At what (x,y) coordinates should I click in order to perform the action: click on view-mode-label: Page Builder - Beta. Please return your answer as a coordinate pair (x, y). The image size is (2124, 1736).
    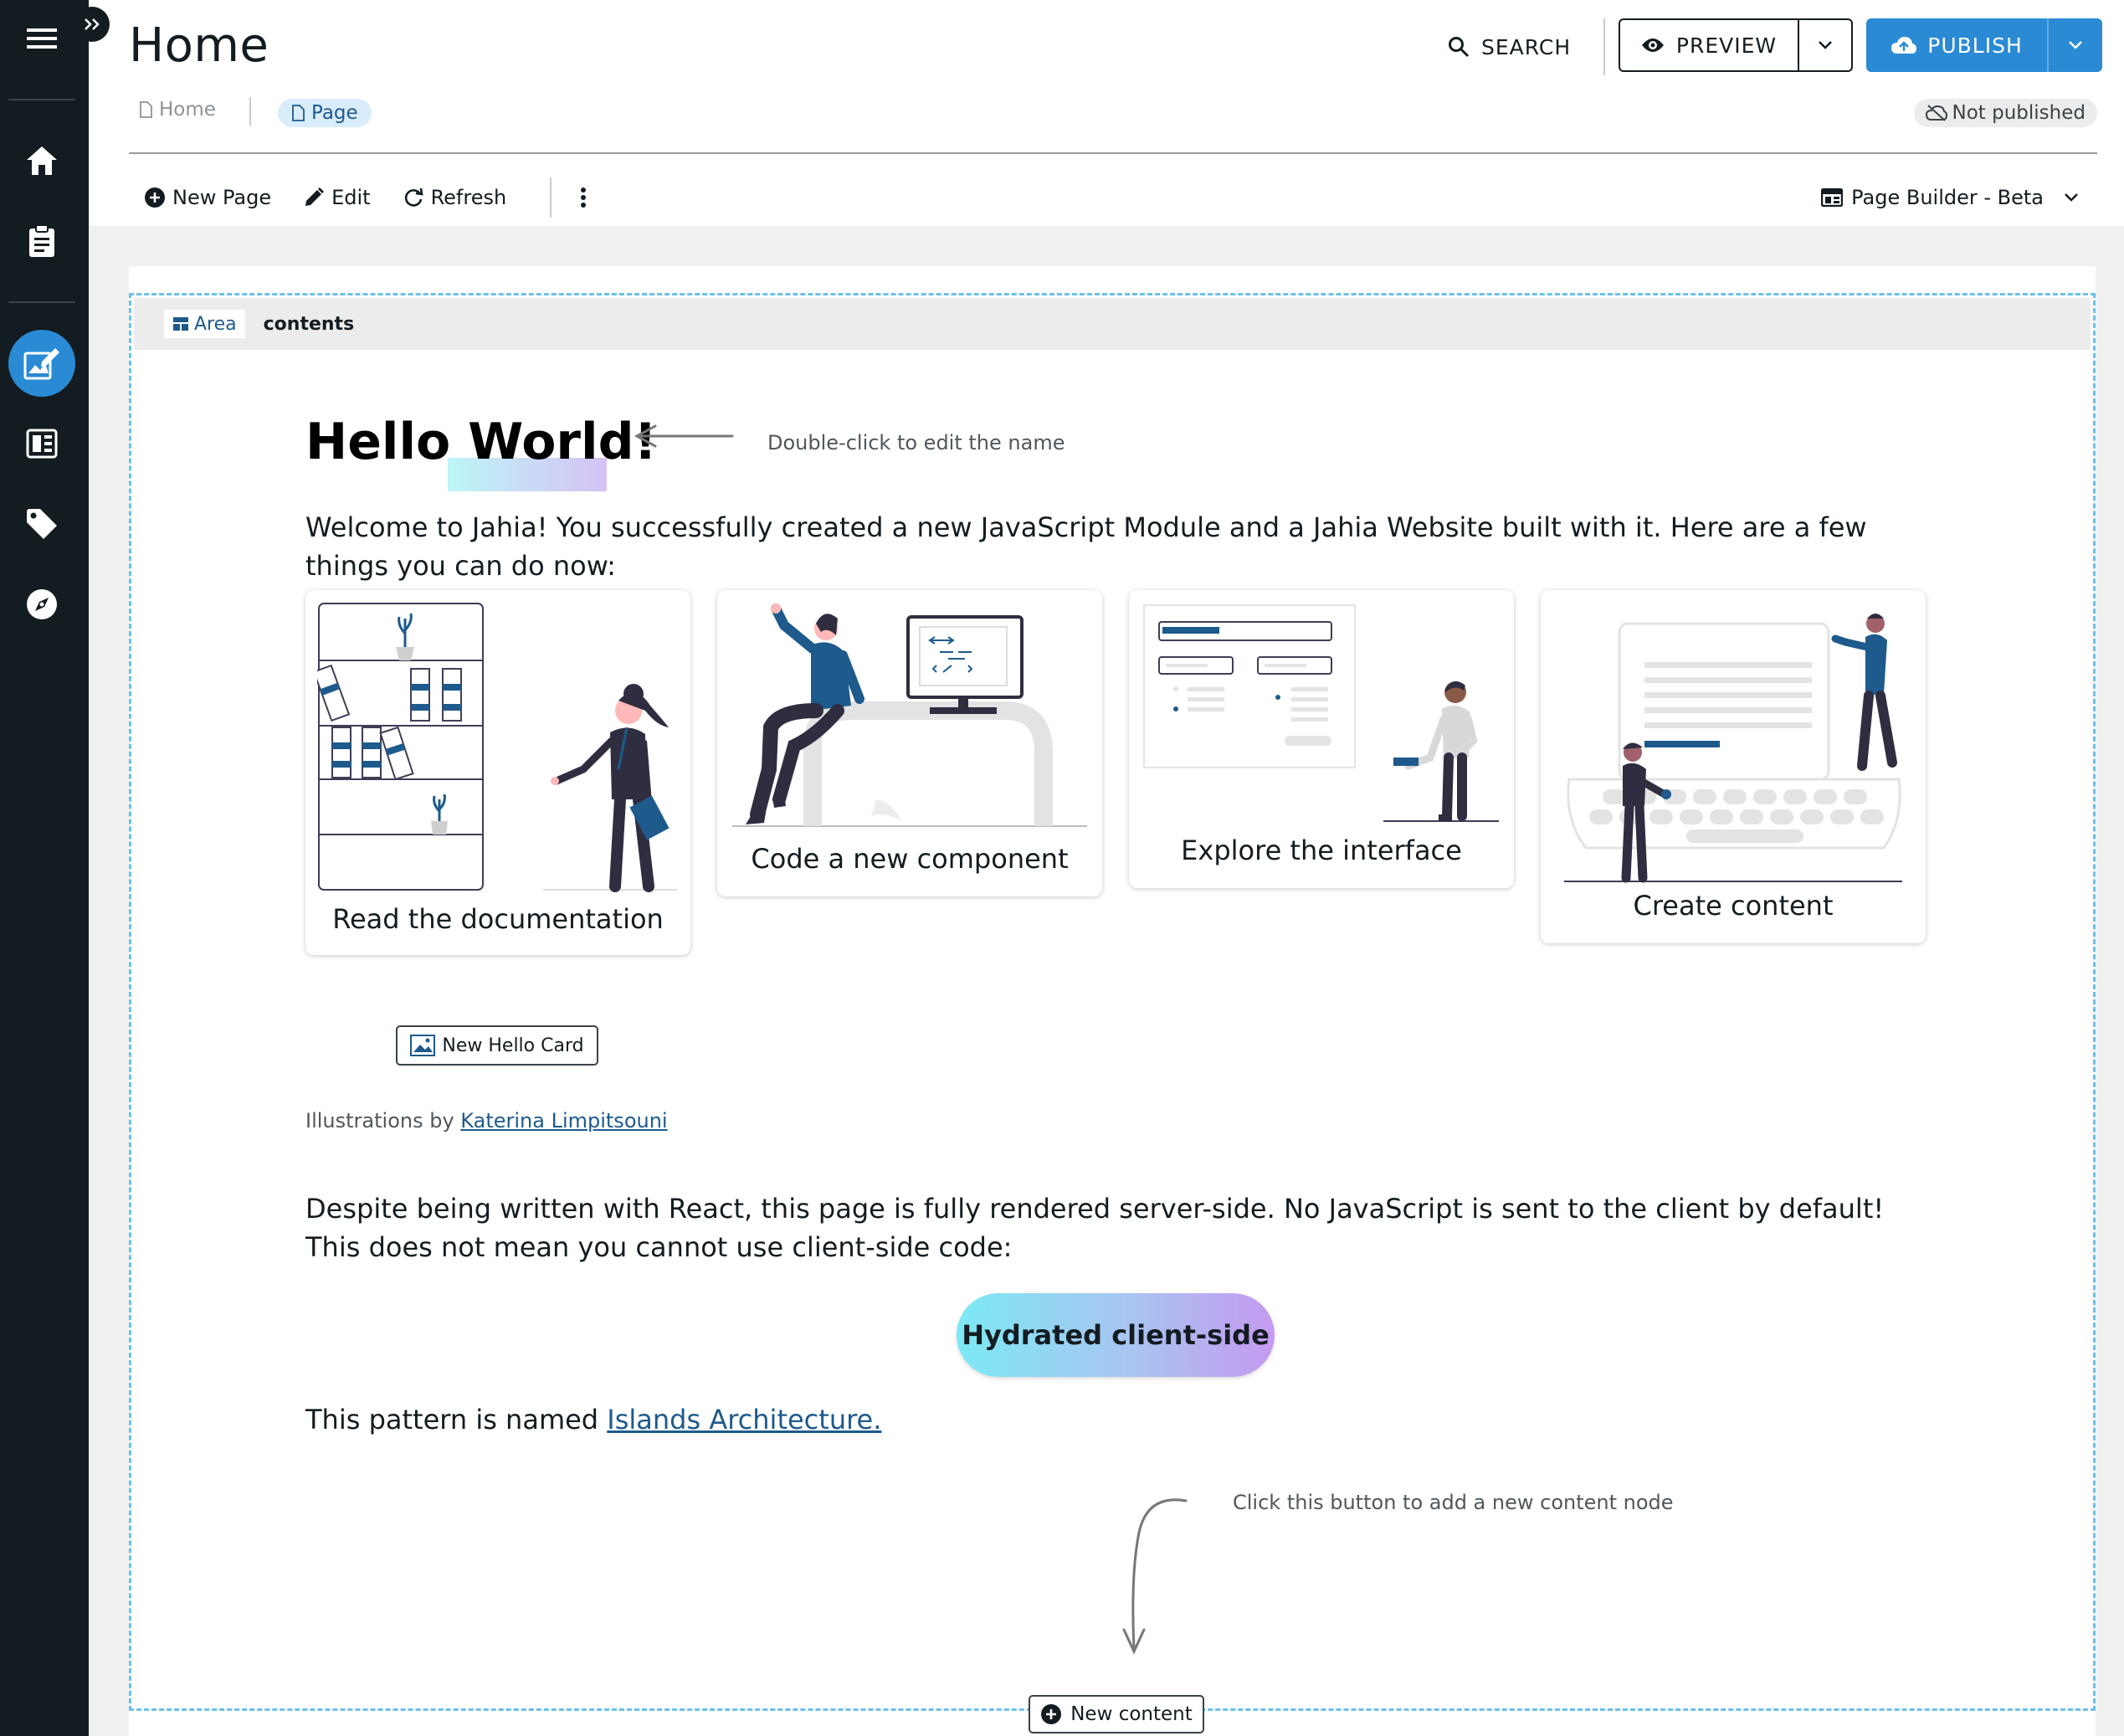
    Looking at the image, I should click on (1947, 197).